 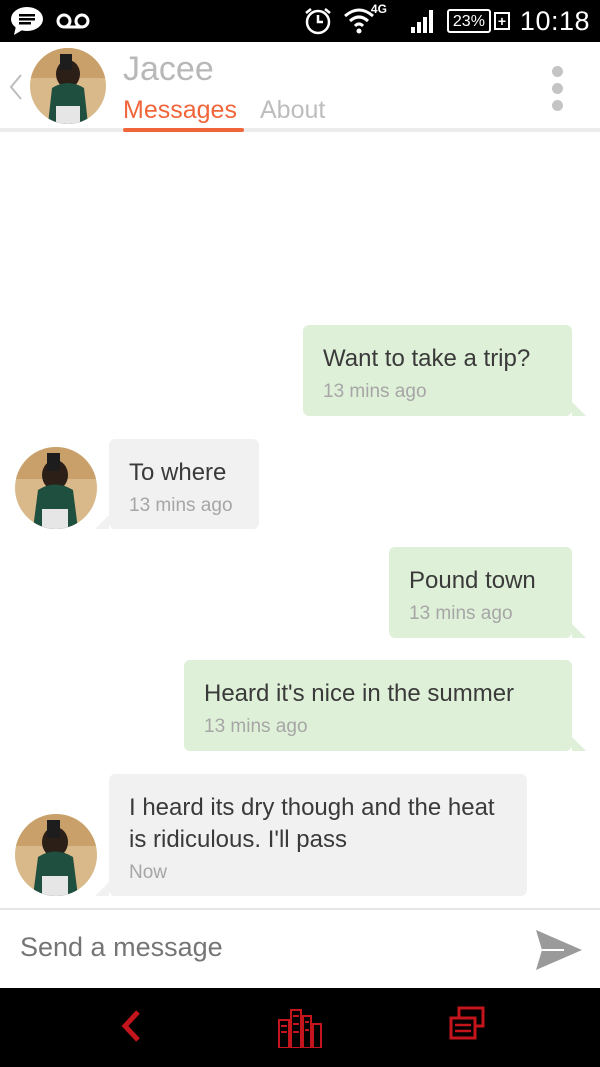 What do you see at coordinates (131, 1026) in the screenshot?
I see `back-icon` at bounding box center [131, 1026].